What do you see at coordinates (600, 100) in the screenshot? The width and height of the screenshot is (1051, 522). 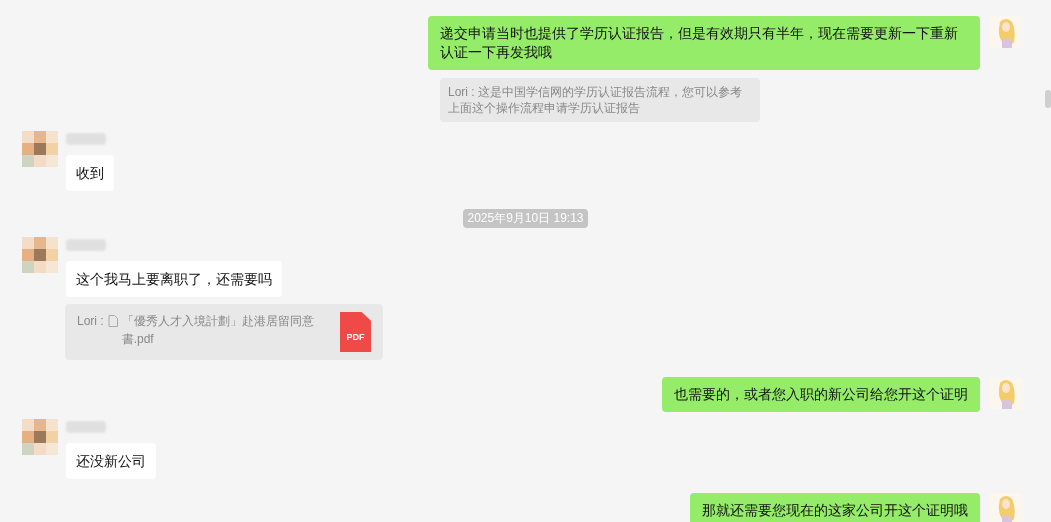 I see `quoted-message: Lori : 这是中国学信网的学历认证报告流程，您可以参考上面这个操作流程申请学历认证报告` at bounding box center [600, 100].